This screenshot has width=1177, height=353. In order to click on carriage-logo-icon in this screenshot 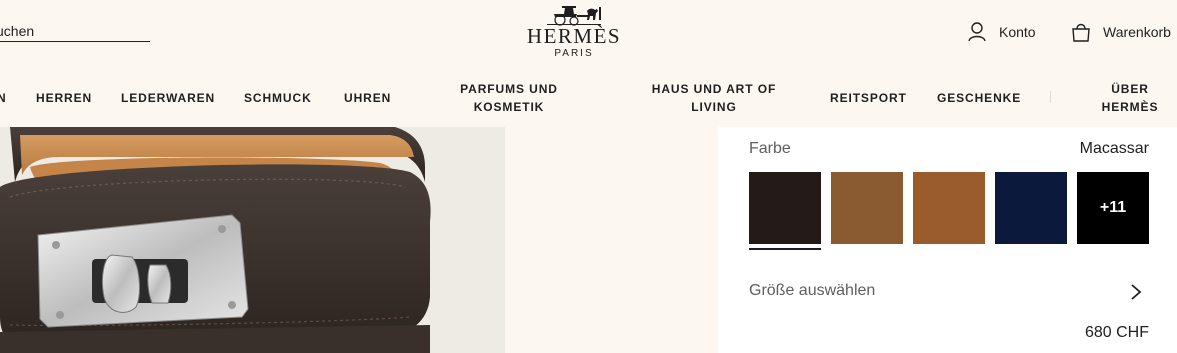, I will do `click(574, 16)`.